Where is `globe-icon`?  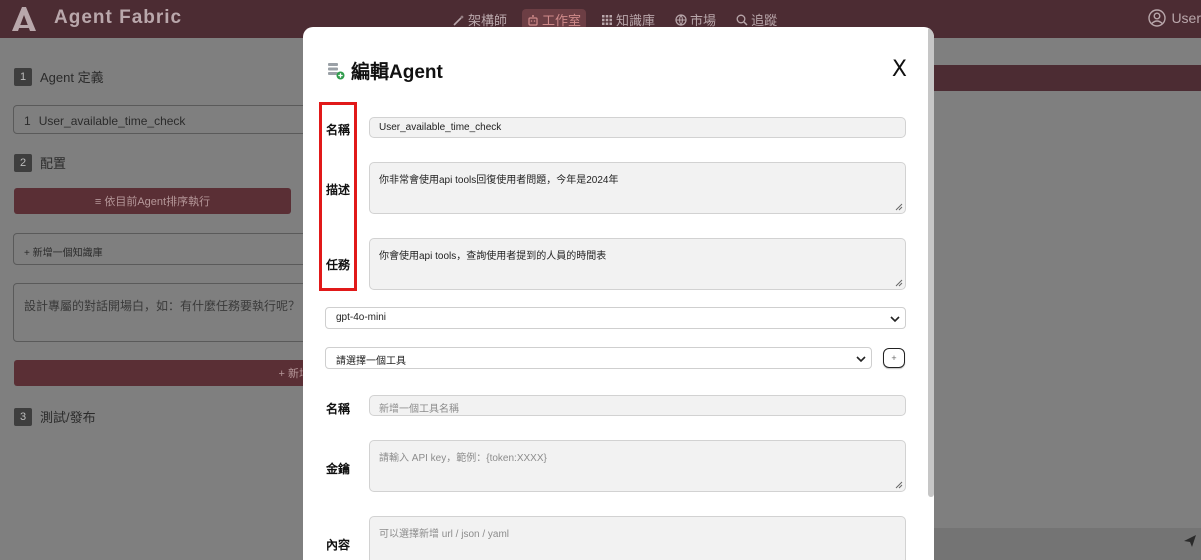
globe-icon is located at coordinates (681, 19).